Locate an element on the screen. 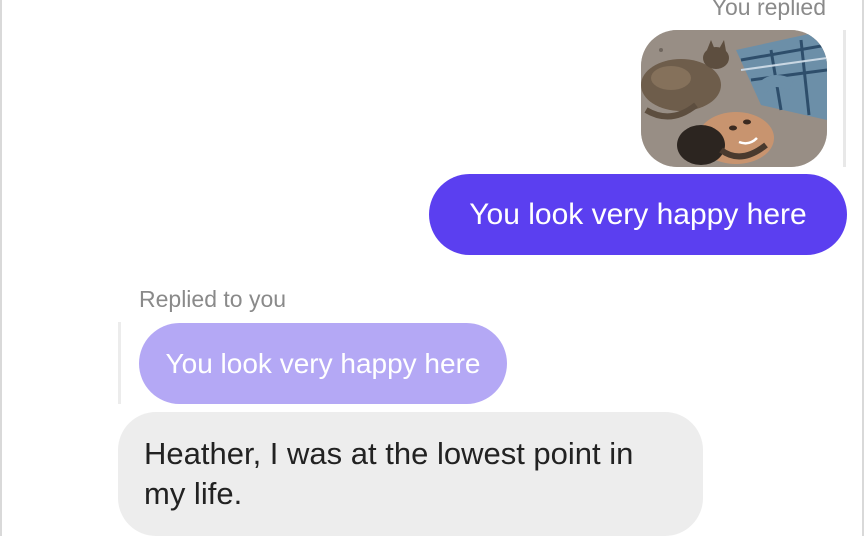 The image size is (864, 536). quoted-message-bubble: You look very happy here is located at coordinates (323, 363).